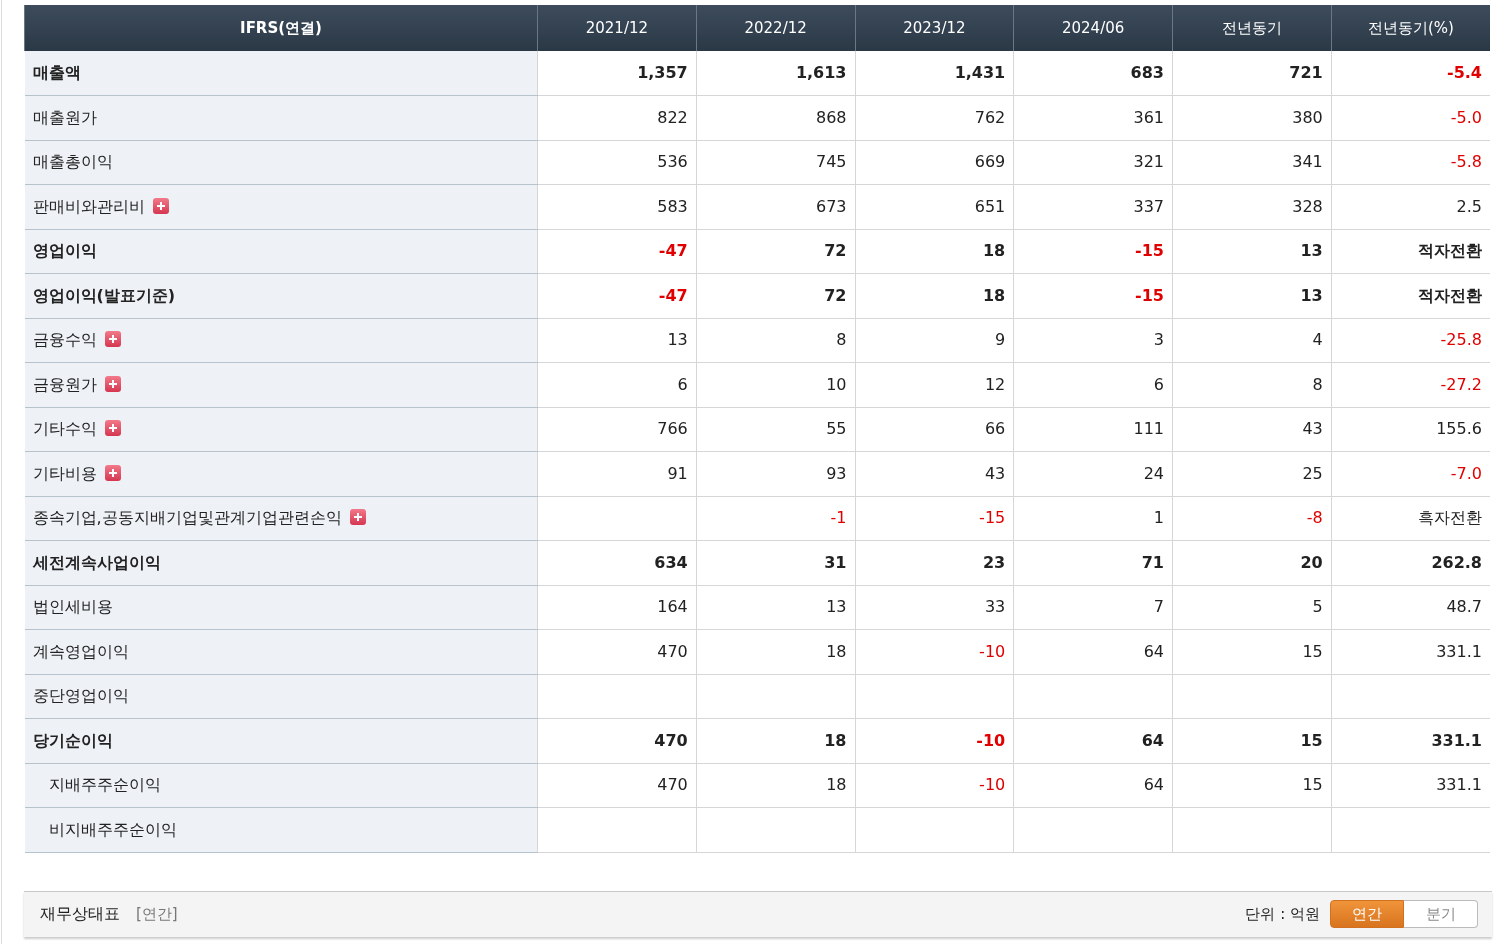  I want to click on table-cell: 10, so click(775, 384).